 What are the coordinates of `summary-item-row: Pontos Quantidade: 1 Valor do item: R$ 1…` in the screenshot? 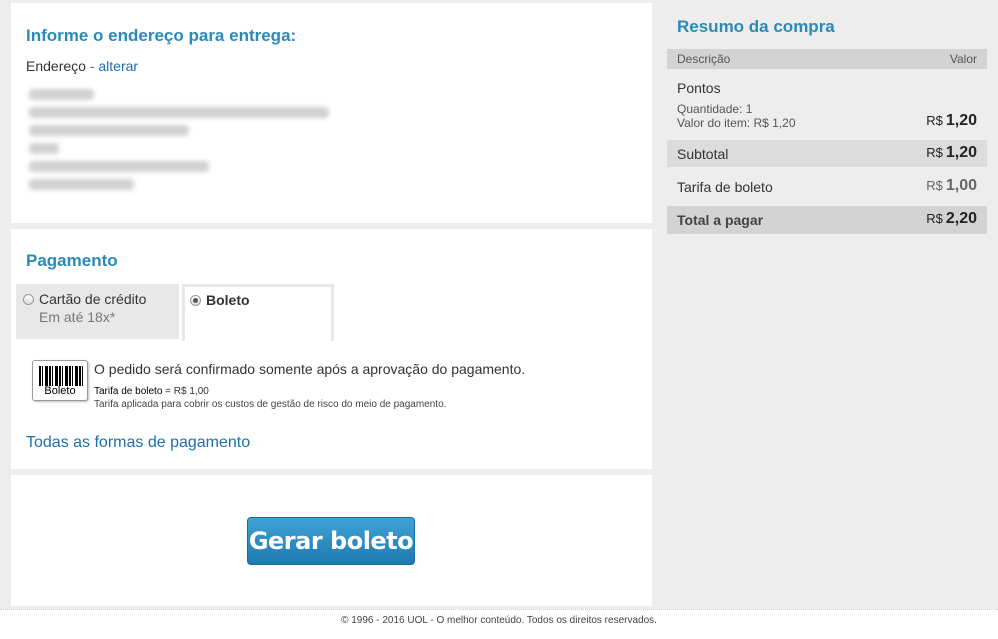 It's located at (827, 104).